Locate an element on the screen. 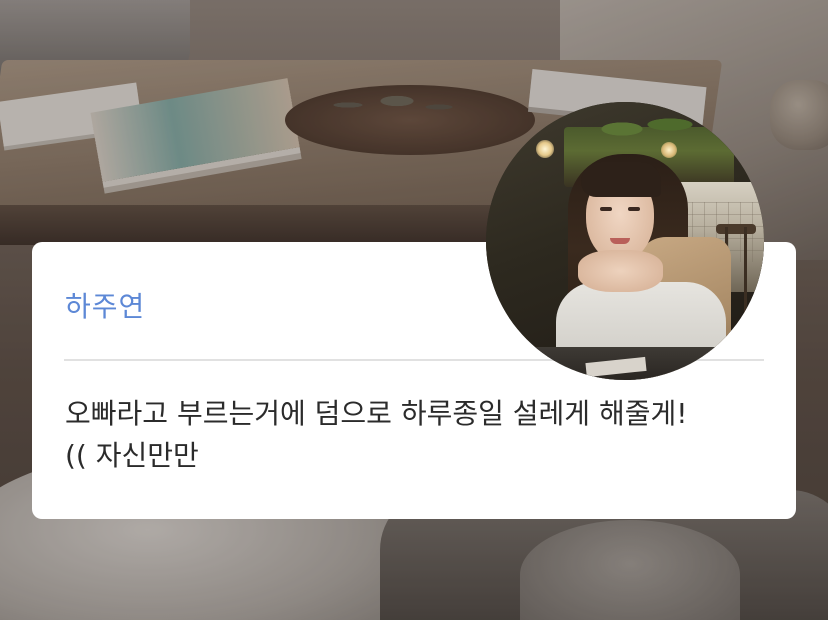 Image resolution: width=828 pixels, height=620 pixels. avatar-photo-hands is located at coordinates (620, 271).